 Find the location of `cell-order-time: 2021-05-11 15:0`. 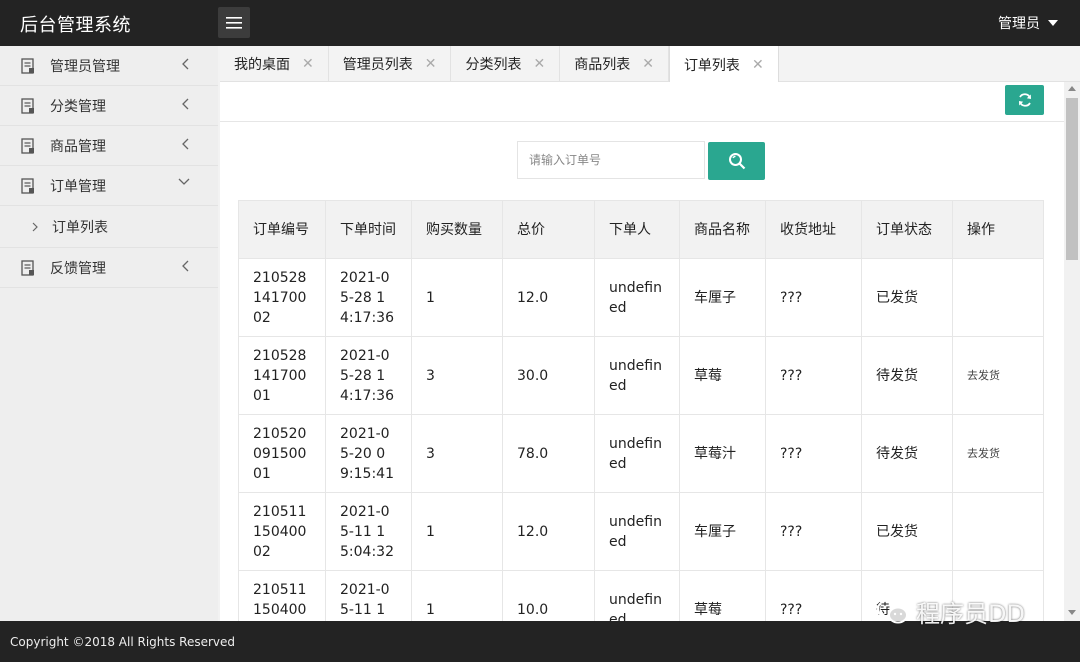

cell-order-time: 2021-05-11 15:0 is located at coordinates (368, 595).